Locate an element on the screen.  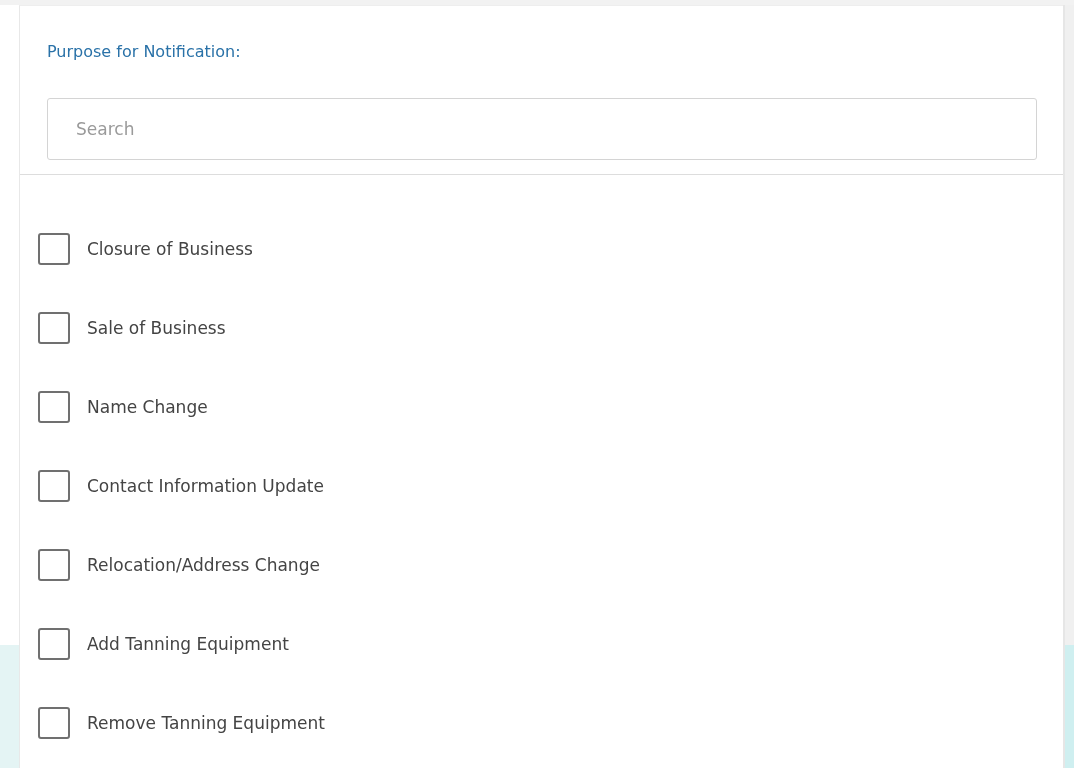
option-label: Closure of Business is located at coordinates (170, 248).